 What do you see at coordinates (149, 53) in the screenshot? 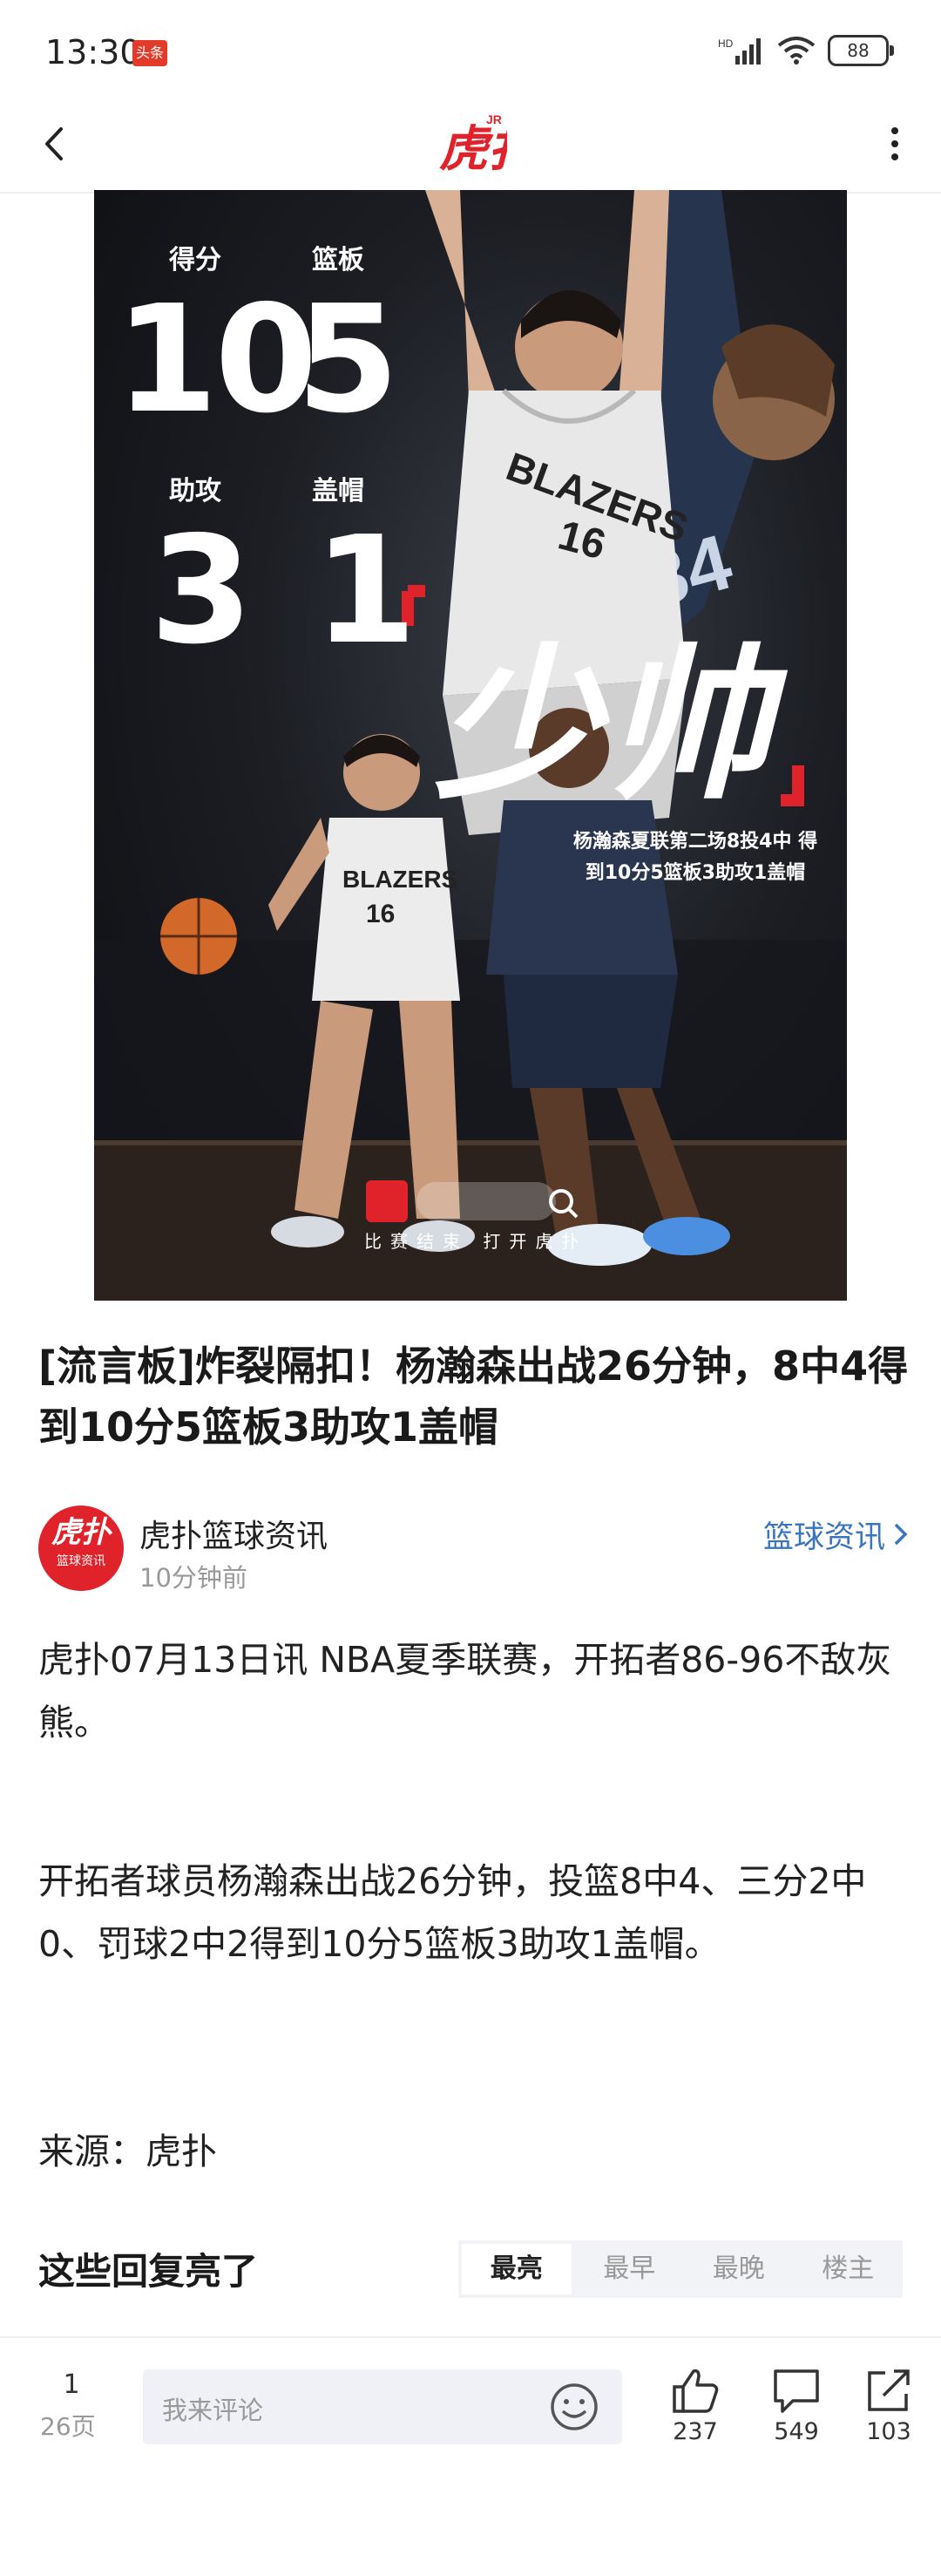
I see `toutiao-app-icon: 头条` at bounding box center [149, 53].